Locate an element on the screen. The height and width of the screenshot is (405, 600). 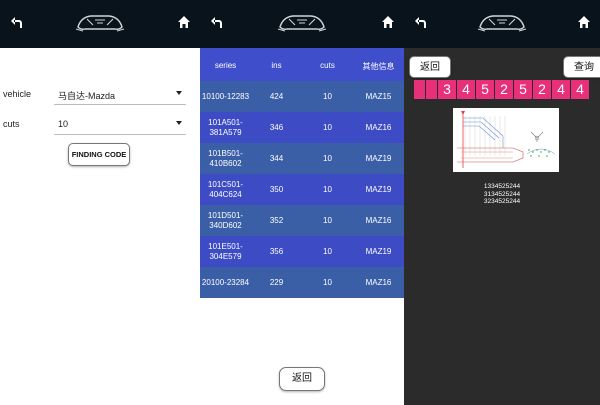
table-row: 101C501- 404C624 350 10 MAZ19 is located at coordinates (302, 189).